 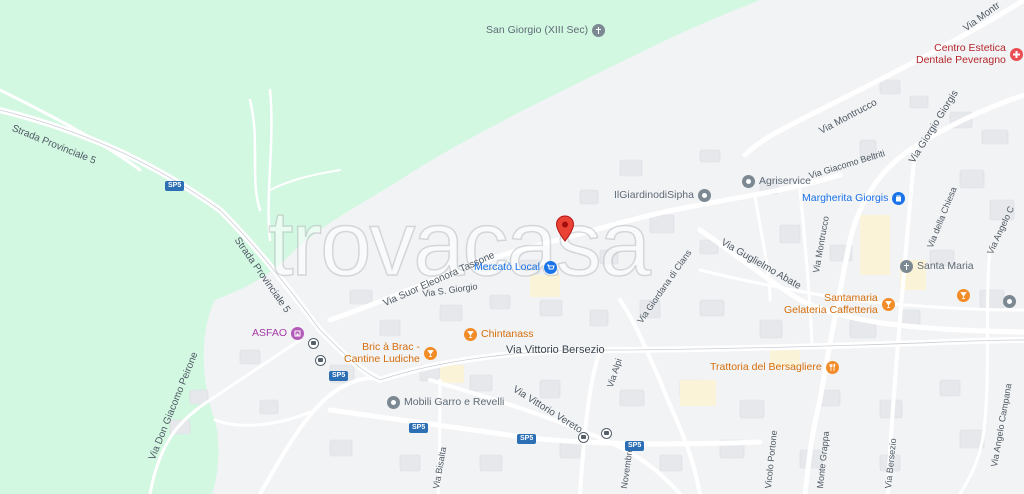 What do you see at coordinates (899, 198) in the screenshot?
I see `bag-icon` at bounding box center [899, 198].